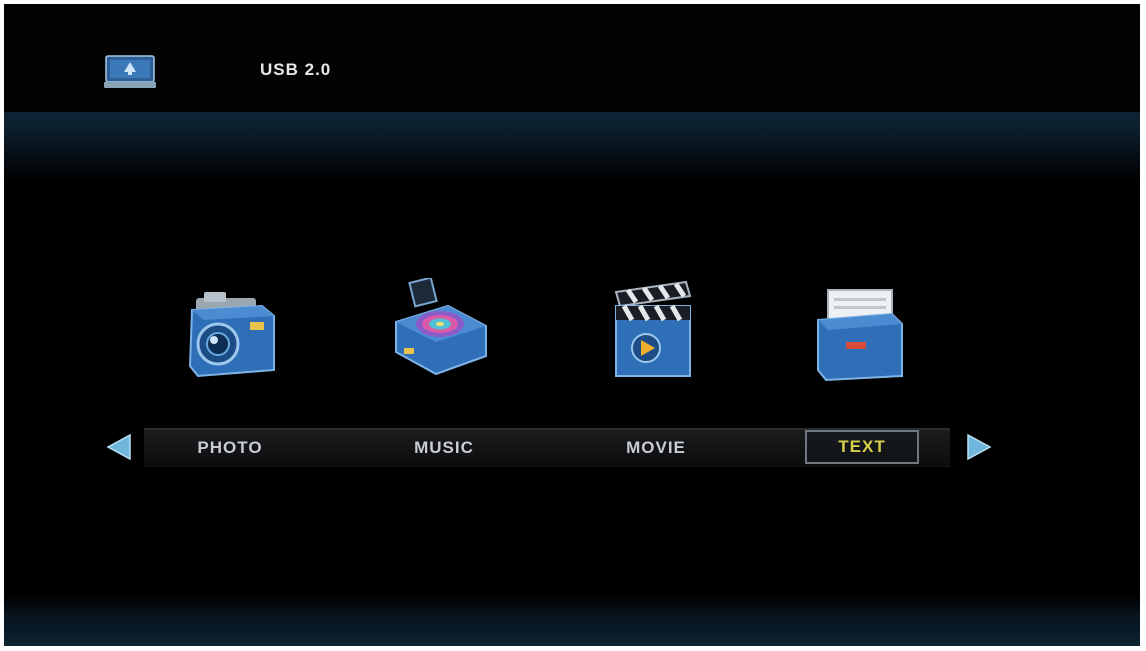 The width and height of the screenshot is (1146, 651). What do you see at coordinates (860, 334) in the screenshot?
I see `folder-document-icon` at bounding box center [860, 334].